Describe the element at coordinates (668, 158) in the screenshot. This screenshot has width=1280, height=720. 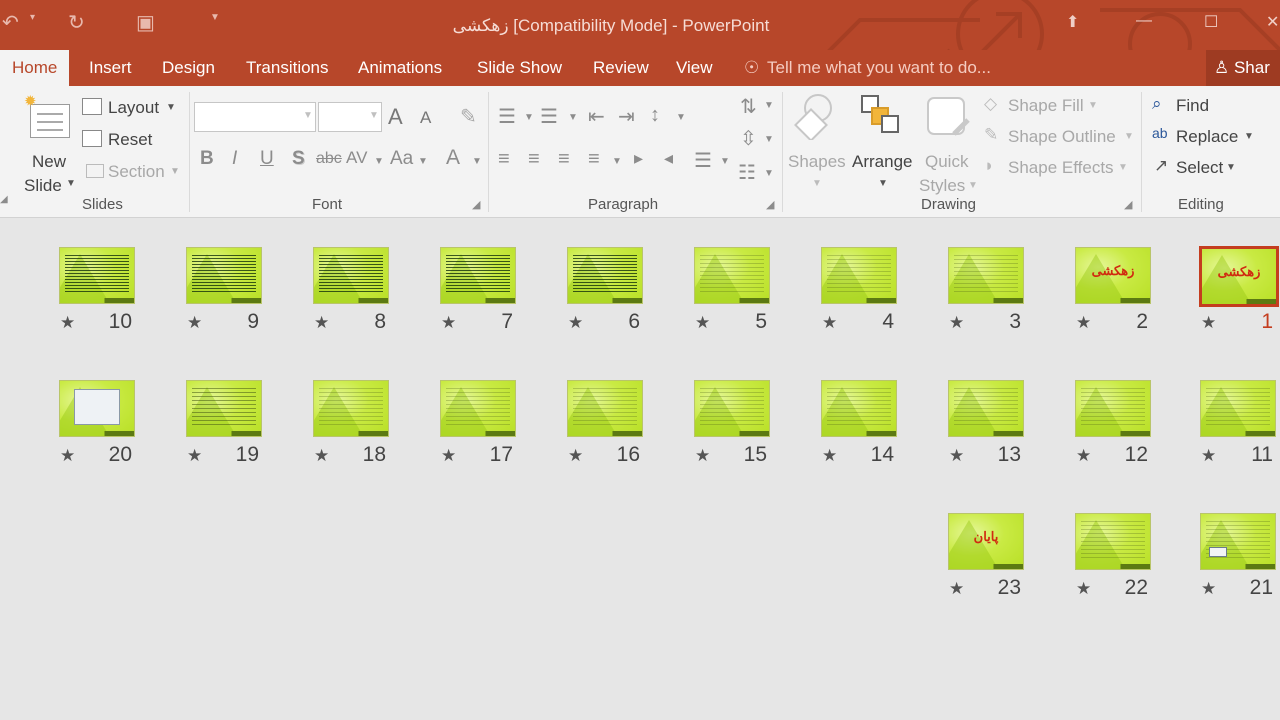
I see `right-to-left-icon: ◂` at that location.